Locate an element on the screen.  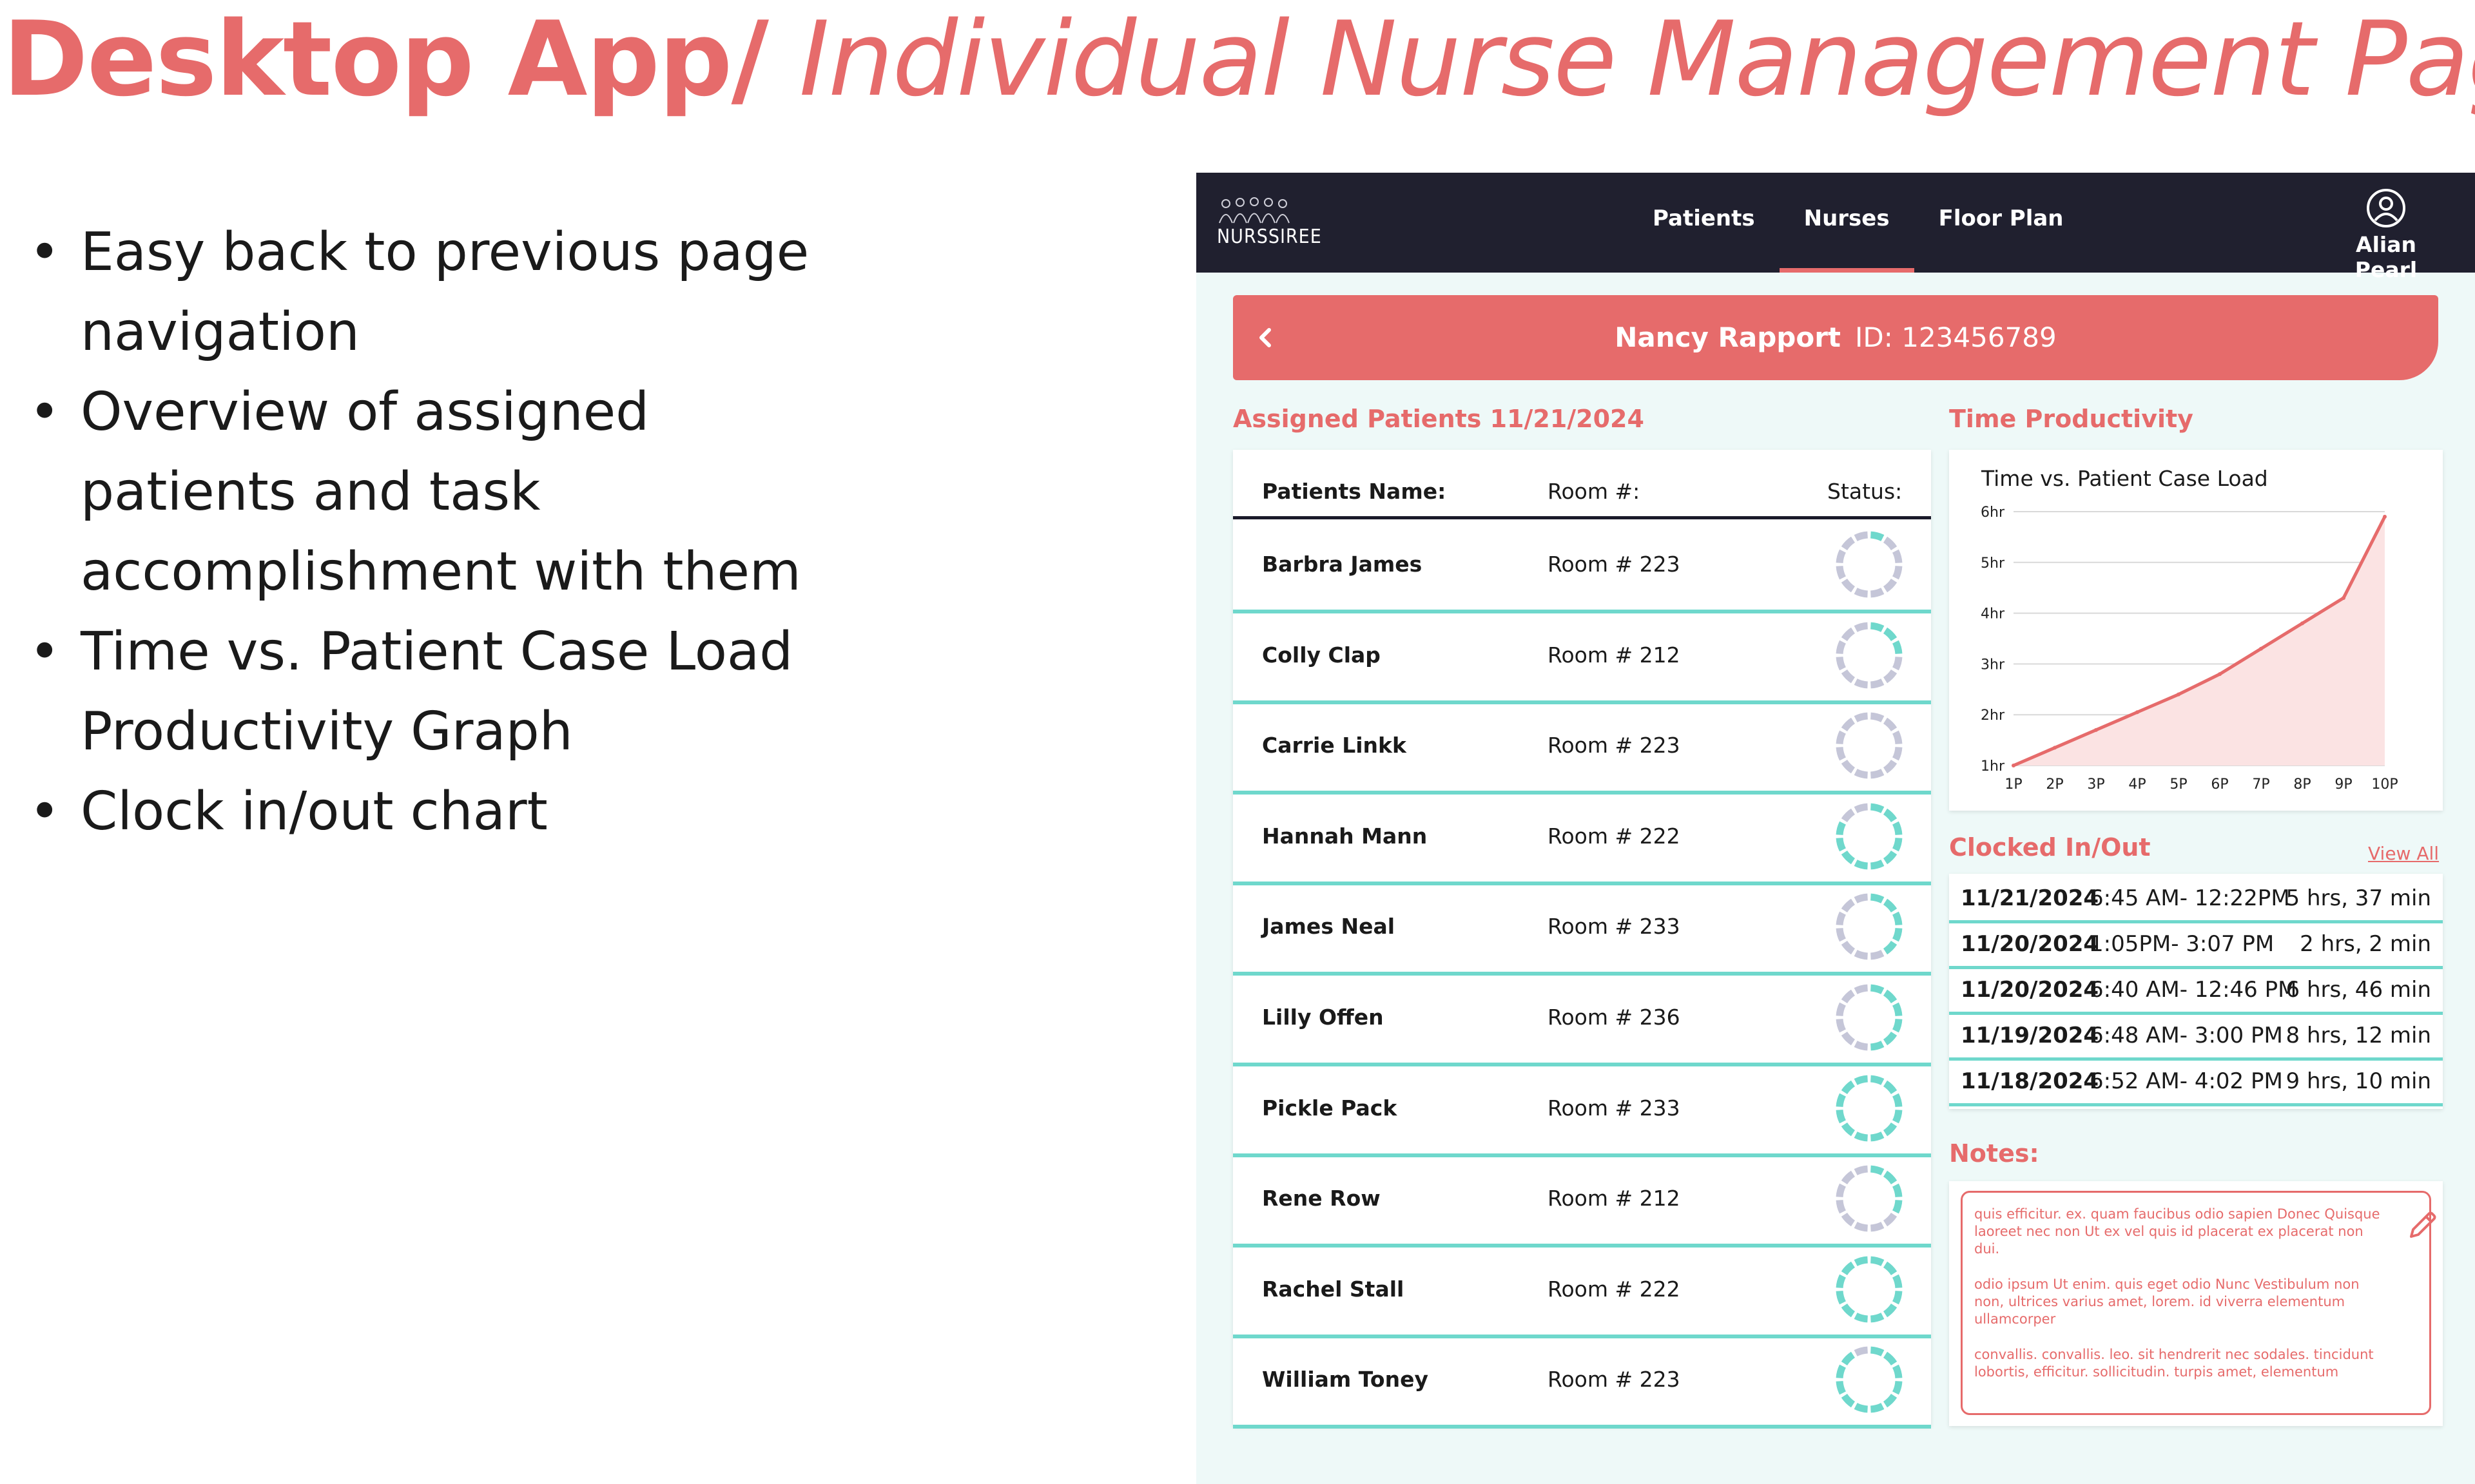
patient-row: Hannah Mann Room # 222 is located at coordinates (1582, 838).